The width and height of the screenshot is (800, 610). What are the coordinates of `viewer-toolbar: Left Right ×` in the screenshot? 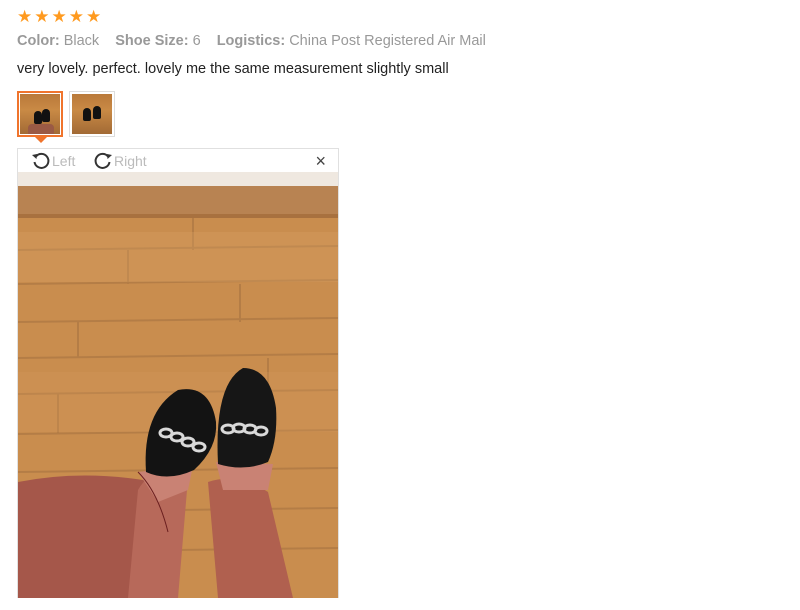 It's located at (178, 160).